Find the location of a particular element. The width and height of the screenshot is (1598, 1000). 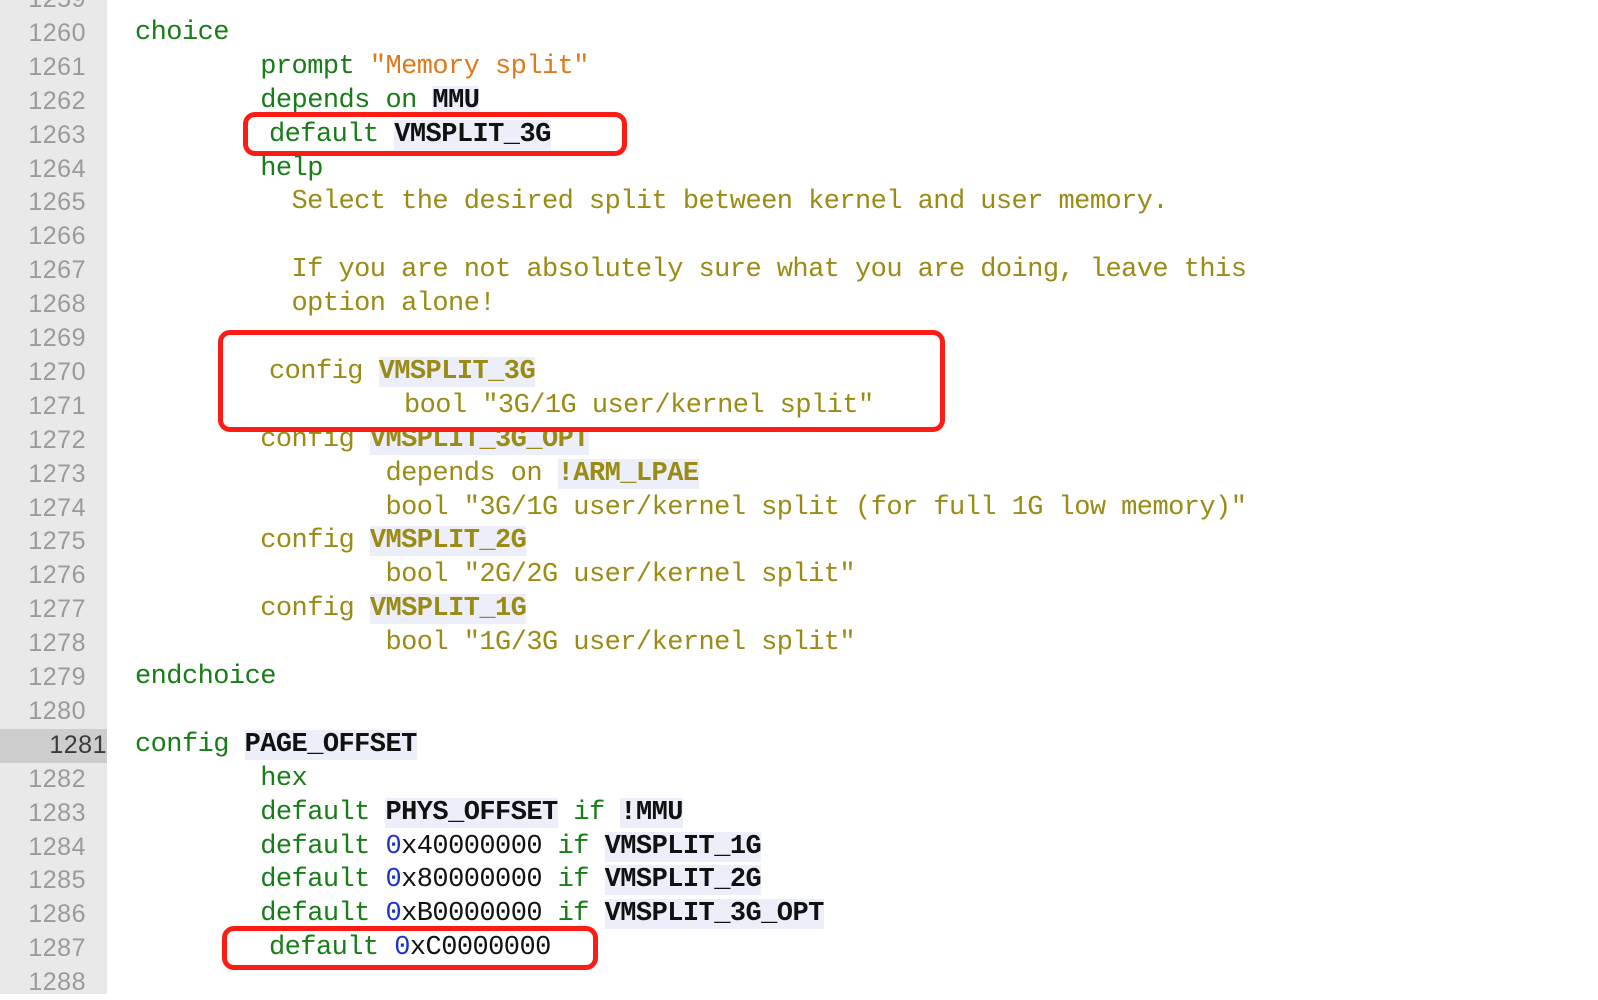

code-line-1279: endchoice is located at coordinates (205, 678).